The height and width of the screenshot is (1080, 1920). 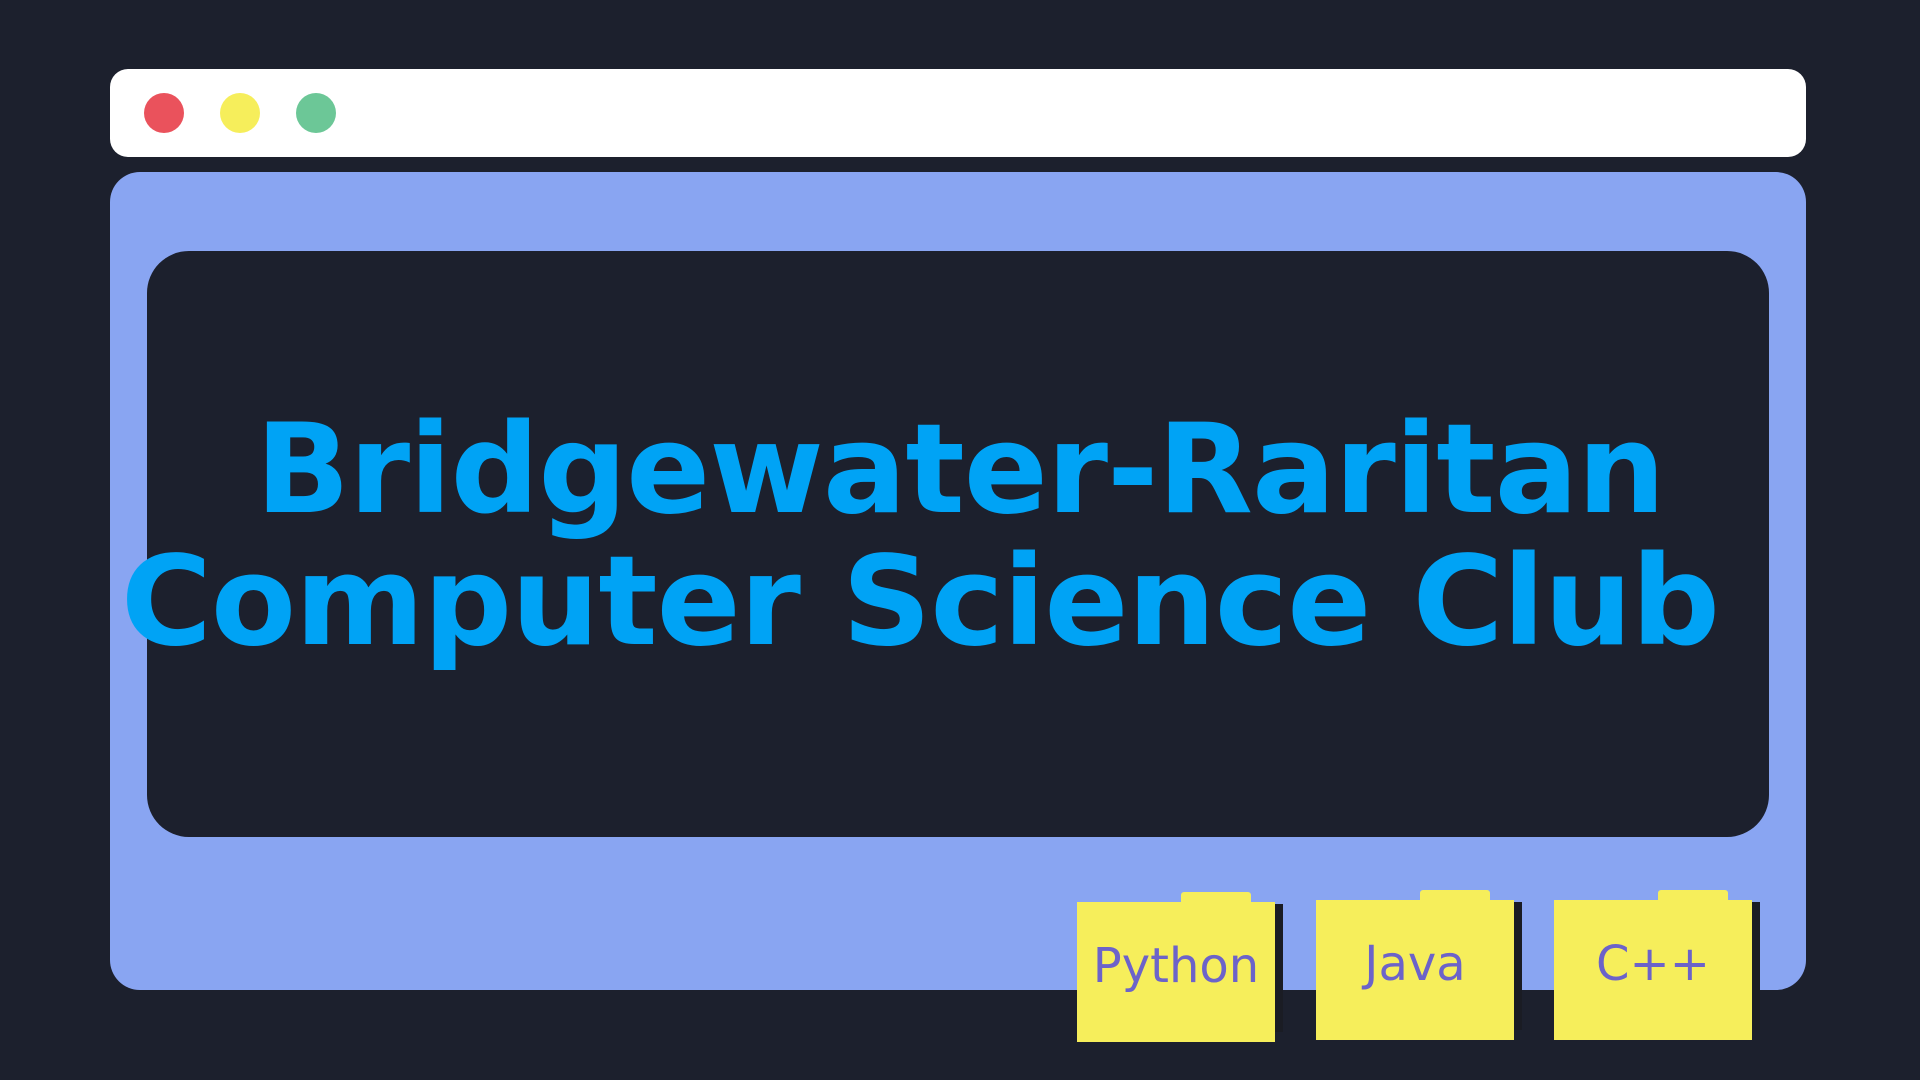 I want to click on club-title-line-1: Bridgewater-Raritan, so click(x=960, y=470).